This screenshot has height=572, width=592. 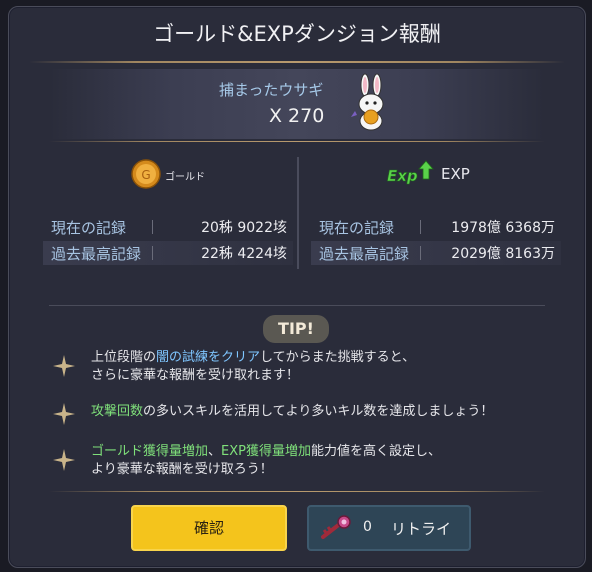 What do you see at coordinates (367, 102) in the screenshot?
I see `rabbit-icon` at bounding box center [367, 102].